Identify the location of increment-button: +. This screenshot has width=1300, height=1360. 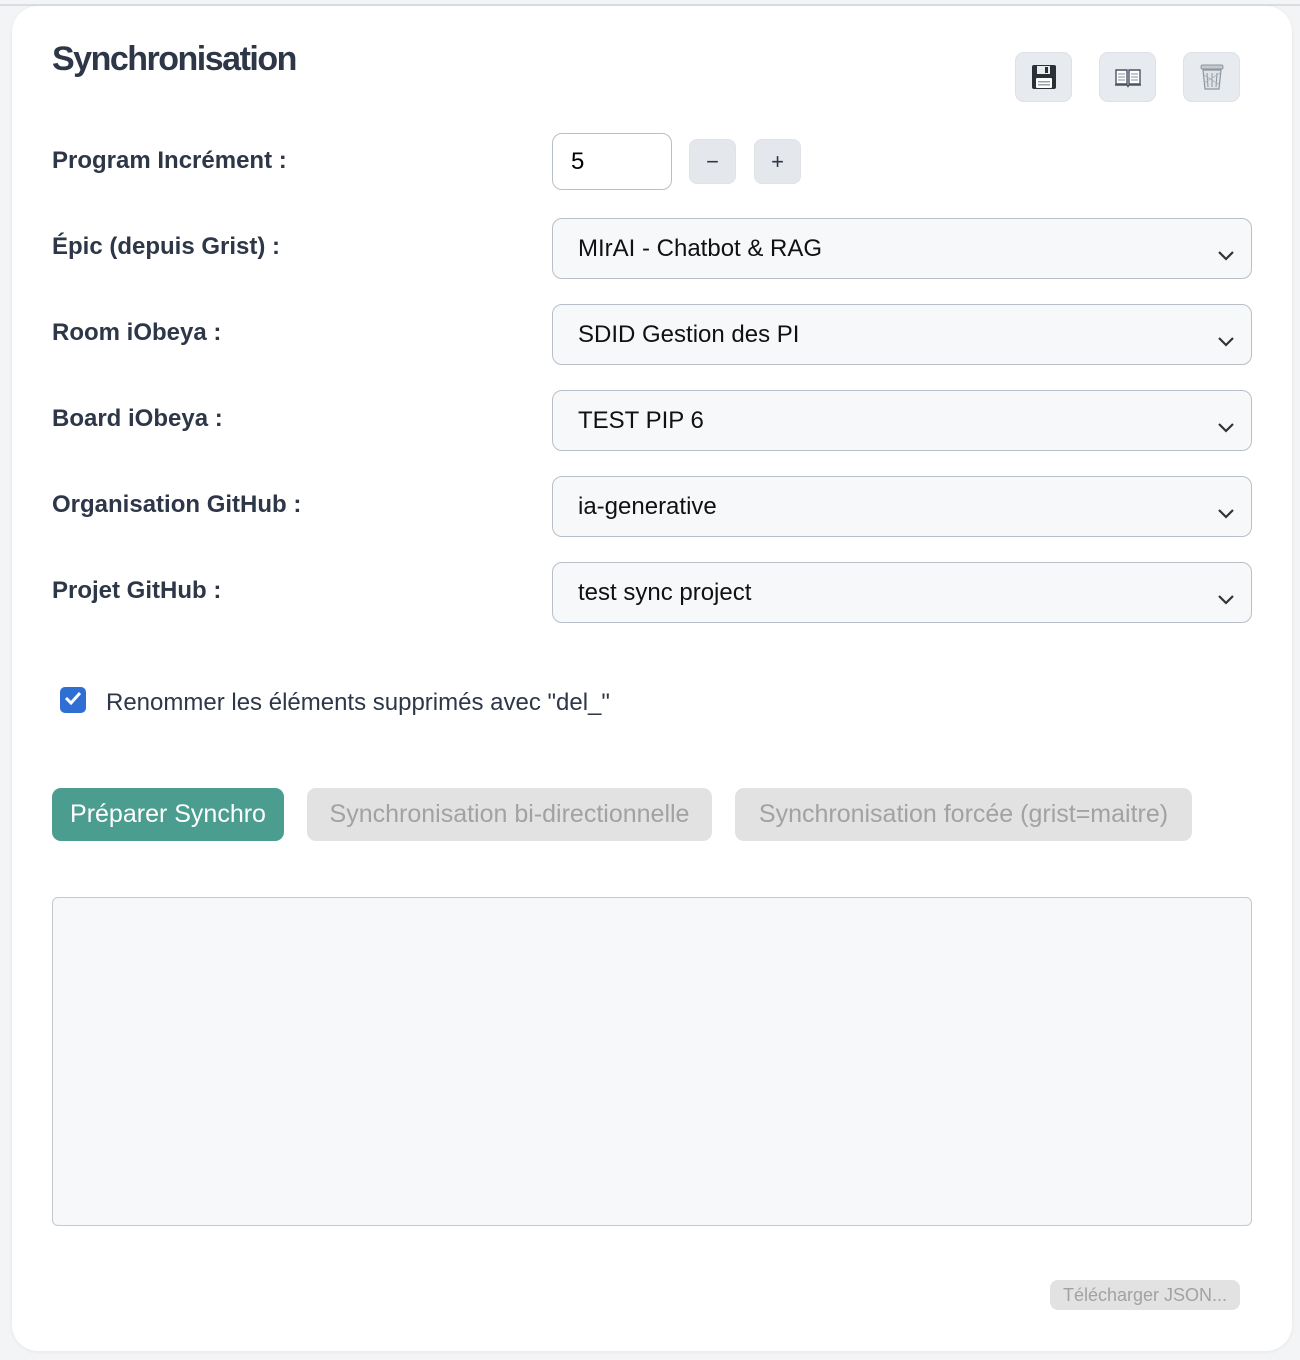
(777, 161).